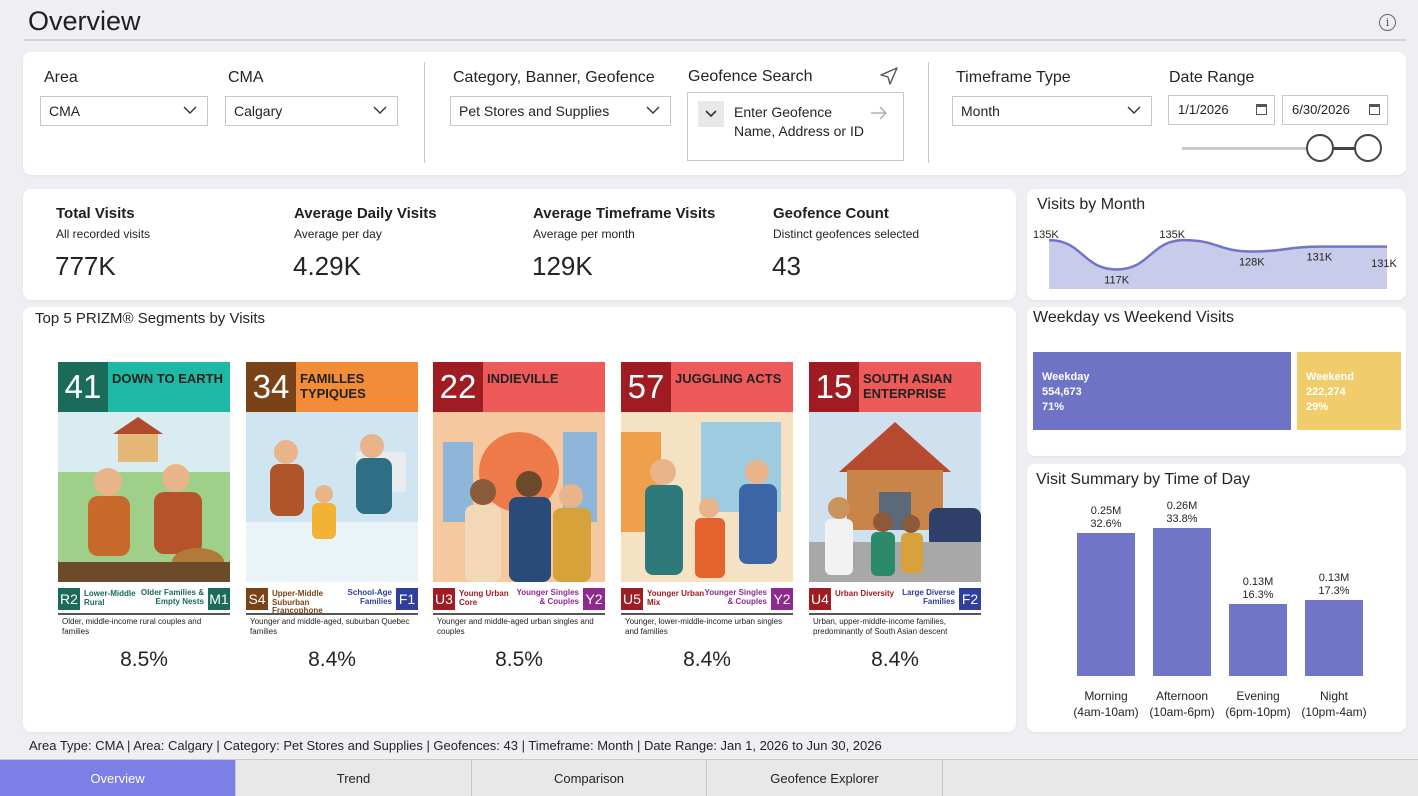 The width and height of the screenshot is (1418, 796). I want to click on area-dropdown: CMA, so click(124, 111).